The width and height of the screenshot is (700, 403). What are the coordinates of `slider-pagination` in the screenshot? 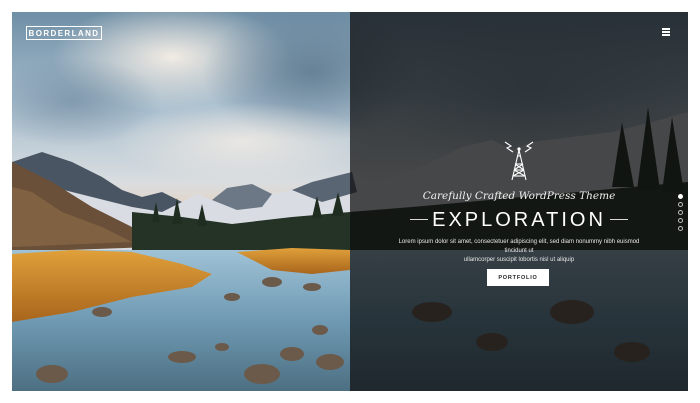 It's located at (681, 219).